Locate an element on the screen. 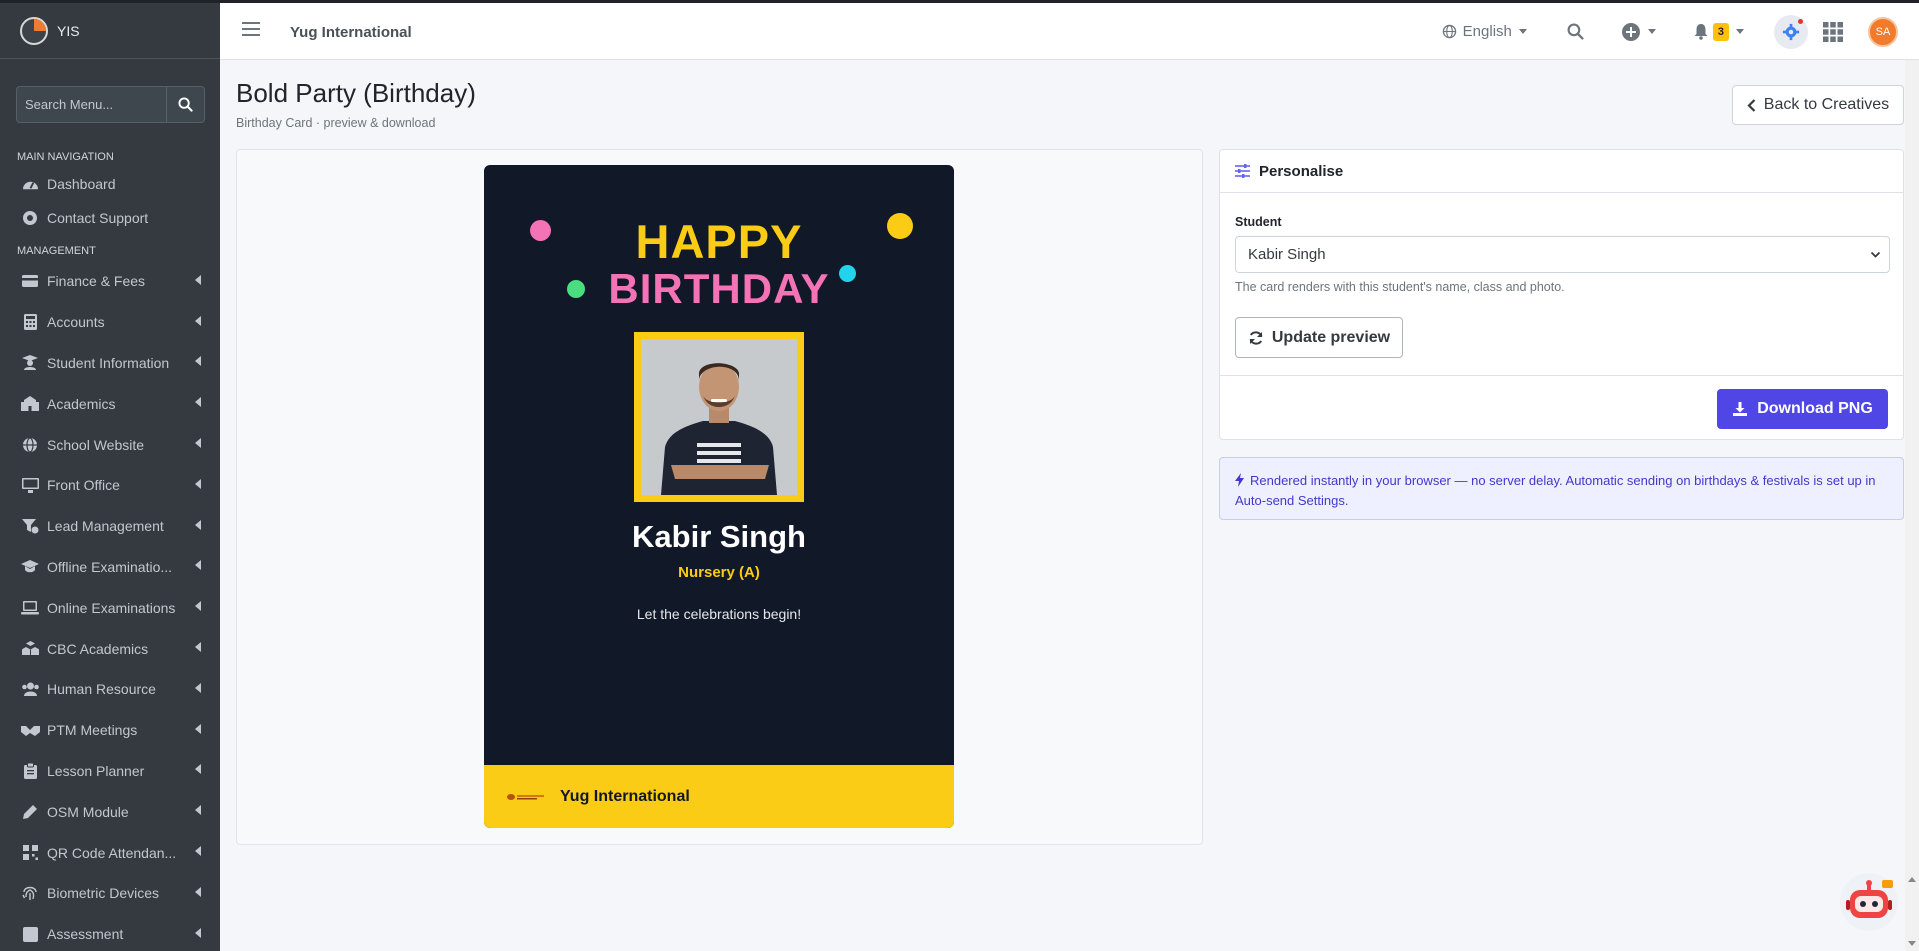  notification-badge: 3 is located at coordinates (1720, 31).